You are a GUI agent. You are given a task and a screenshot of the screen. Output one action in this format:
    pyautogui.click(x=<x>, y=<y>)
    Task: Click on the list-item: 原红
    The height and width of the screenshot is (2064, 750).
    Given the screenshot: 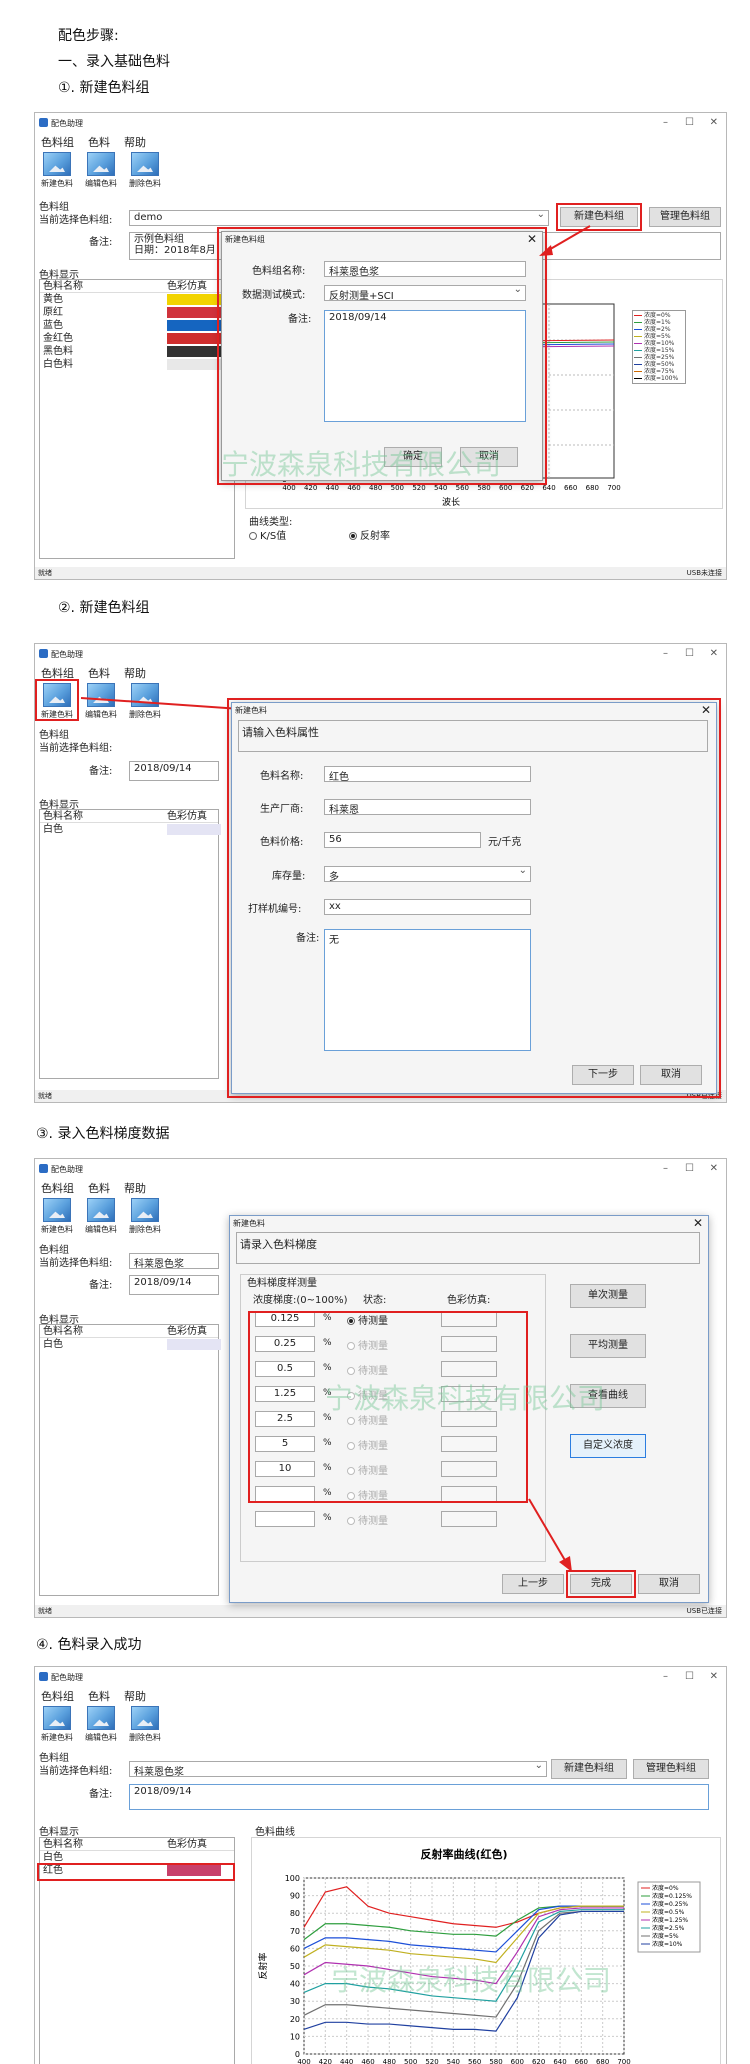 What is the action you would take?
    pyautogui.click(x=137, y=312)
    